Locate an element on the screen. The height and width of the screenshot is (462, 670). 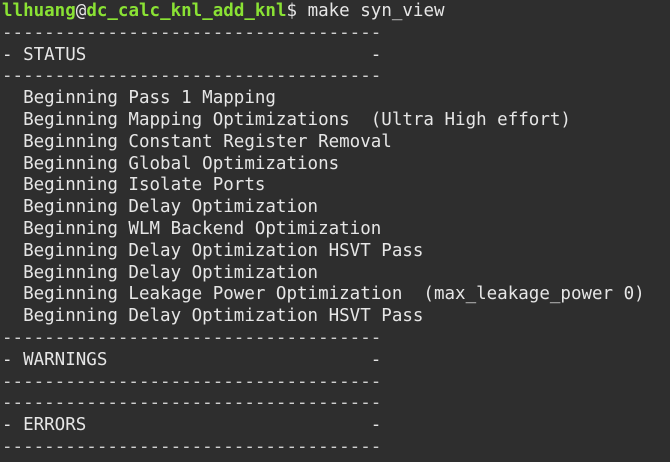
section-header-warnings: - WARNINGS - is located at coordinates (192, 359).